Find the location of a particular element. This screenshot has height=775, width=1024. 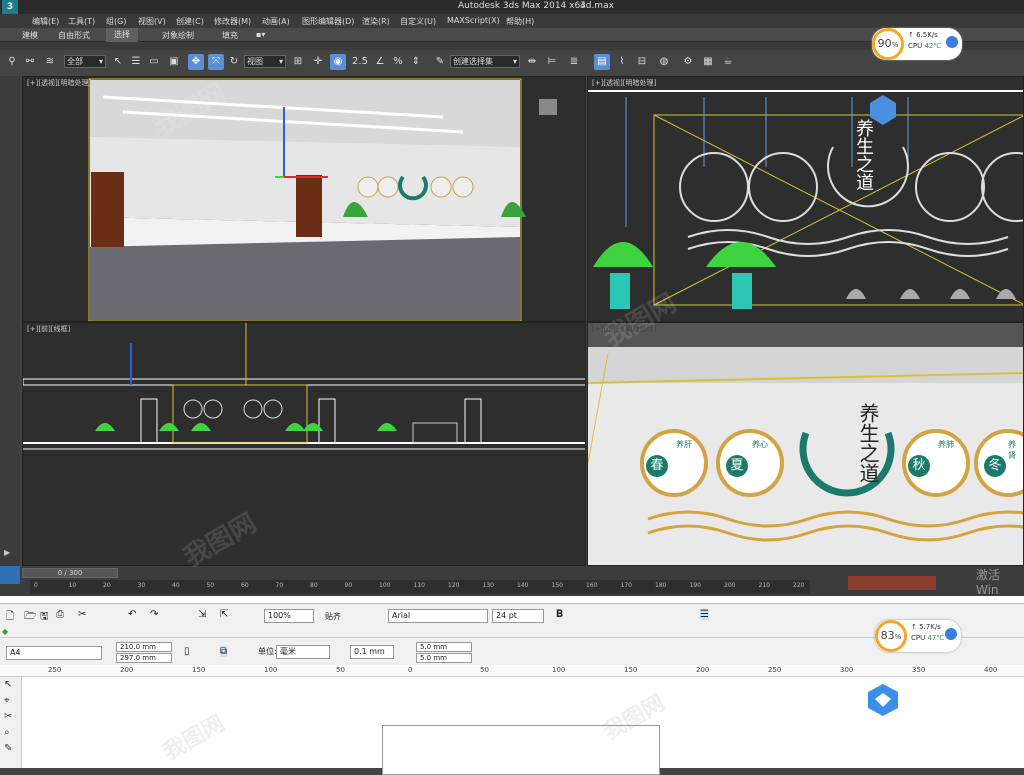

unlink-icon: ⚯ is located at coordinates (30, 62).